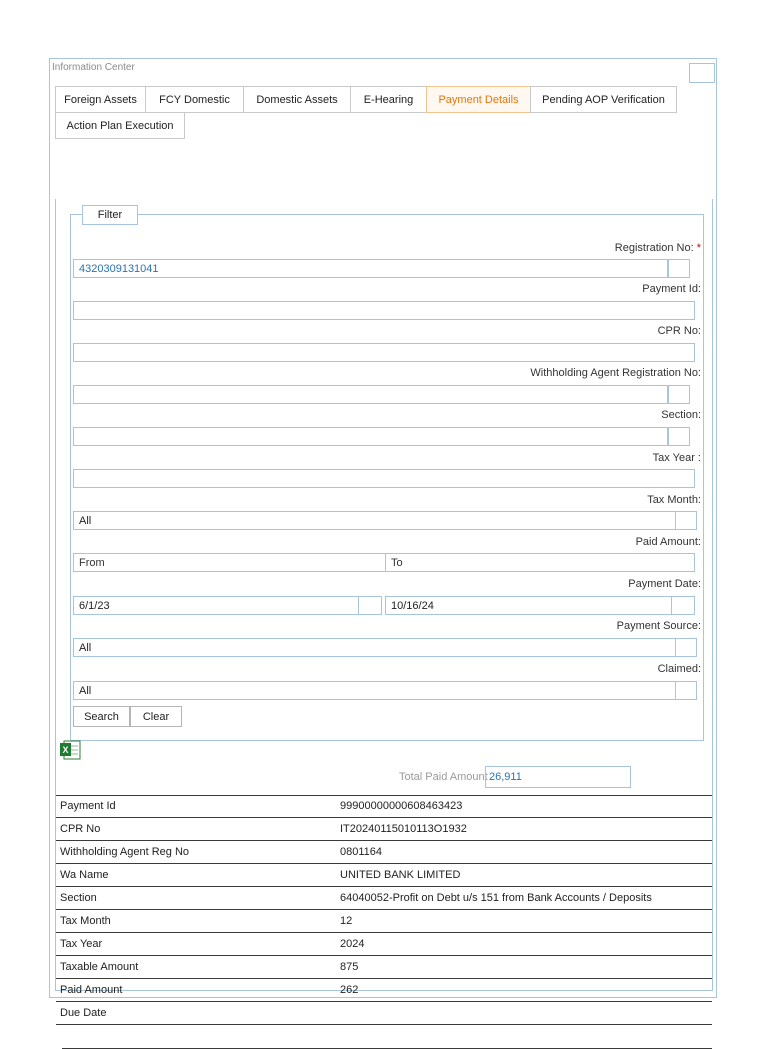 The image size is (768, 1049). What do you see at coordinates (99, 967) in the screenshot?
I see `detail-key: Taxable Amount` at bounding box center [99, 967].